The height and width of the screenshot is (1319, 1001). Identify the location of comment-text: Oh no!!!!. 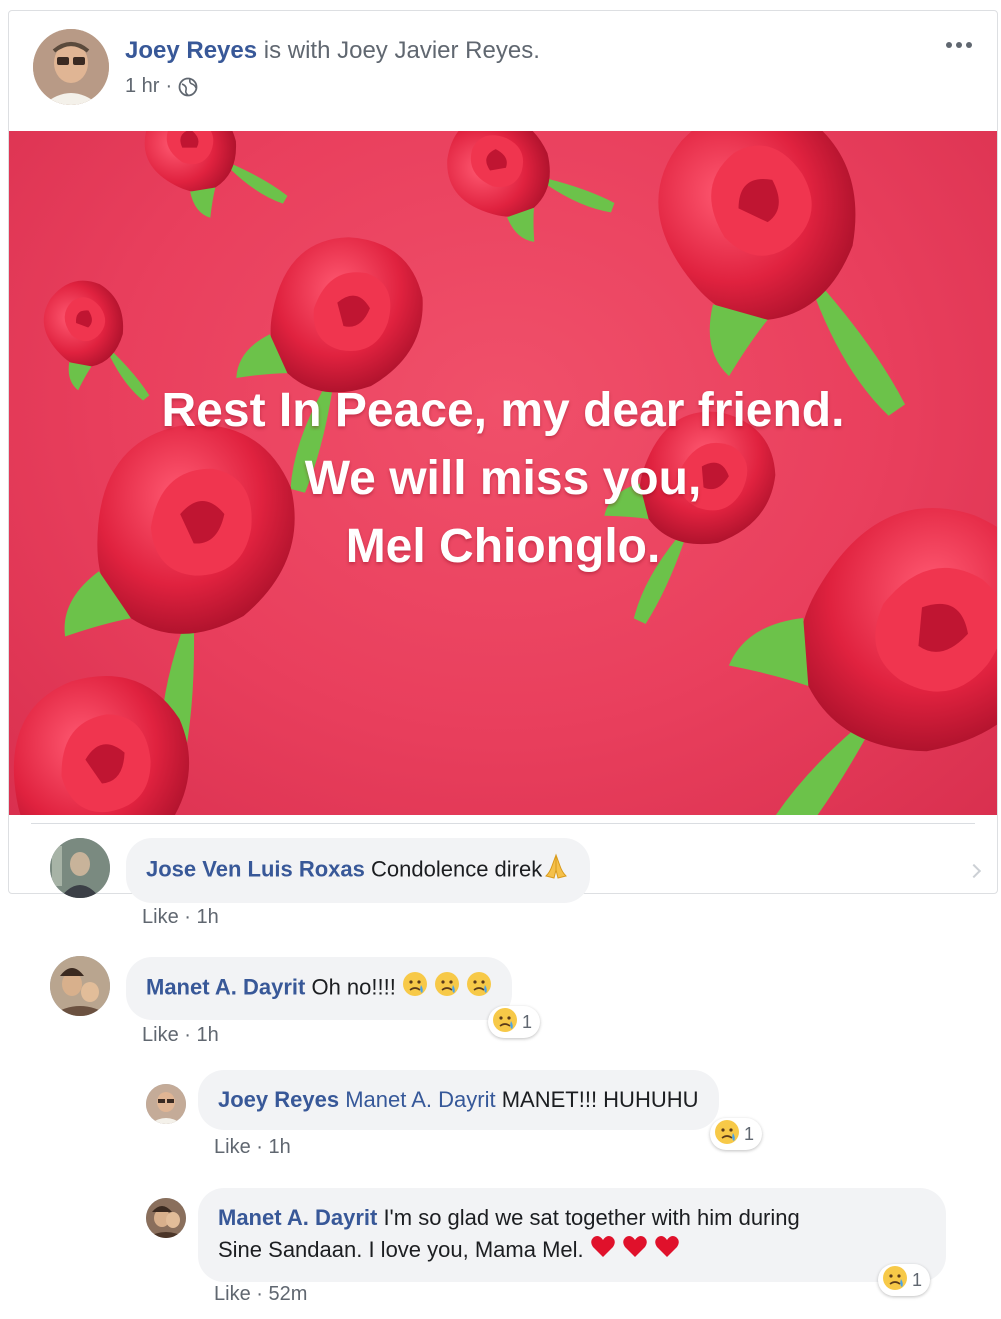
(356, 987).